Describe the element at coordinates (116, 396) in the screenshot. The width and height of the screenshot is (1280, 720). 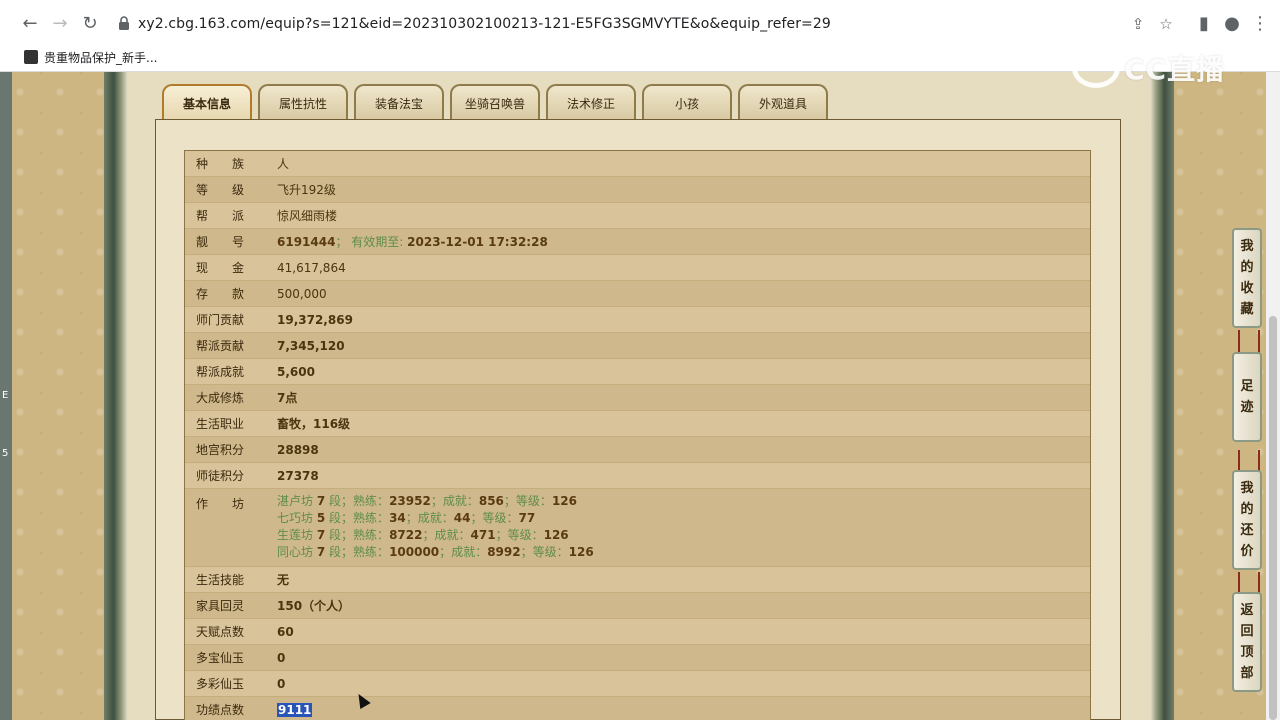
I see `frame-left` at that location.